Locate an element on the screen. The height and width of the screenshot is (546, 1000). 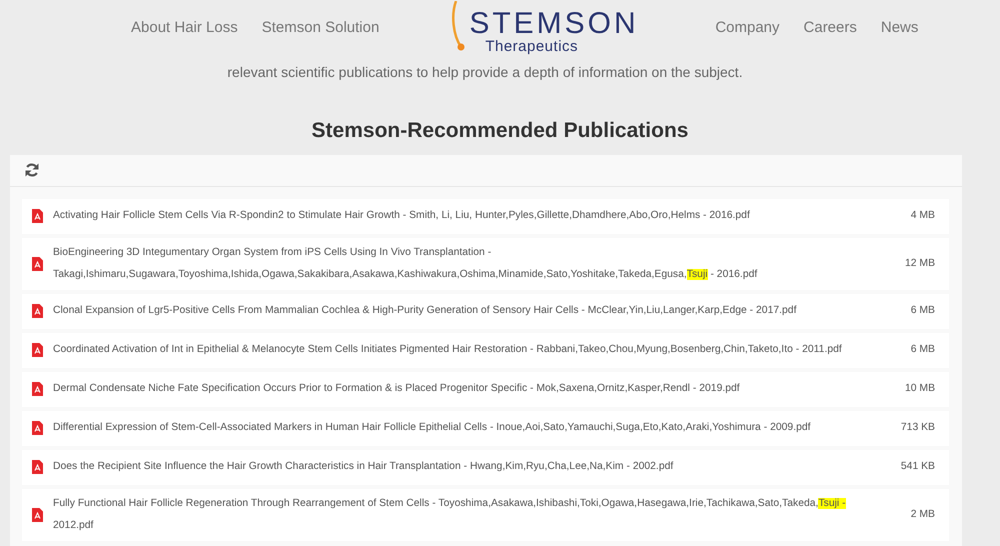
file-row: Clonal Expansion of Lgr5-Positive Cells From Mammalian Cochlea & High-Purity Generation of Sensory Hair Cells - McClear,Yin,Liu,Langer,Karp,Edge - 2017.pdf 6 MB is located at coordinates (485, 311).